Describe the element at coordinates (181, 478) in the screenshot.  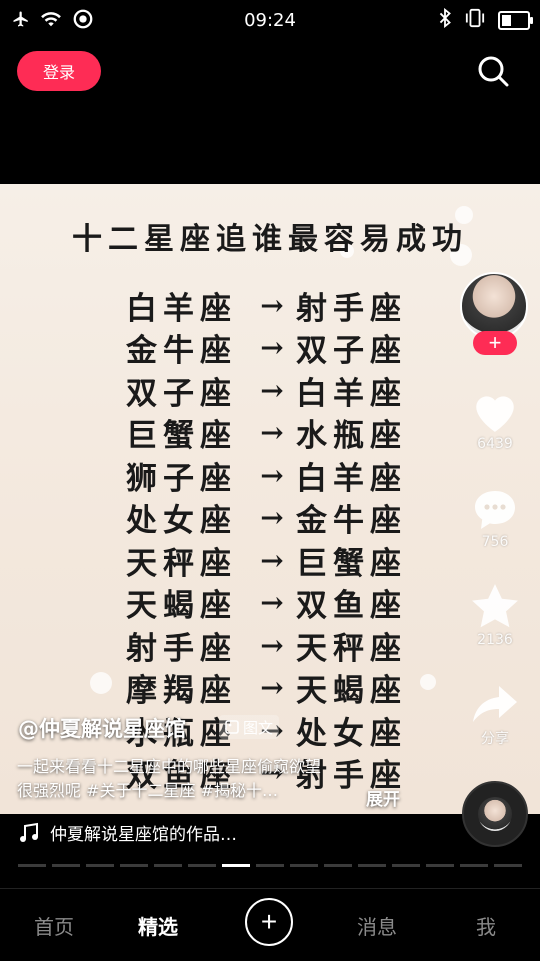
I see `zodiac-from: 狮子座` at that location.